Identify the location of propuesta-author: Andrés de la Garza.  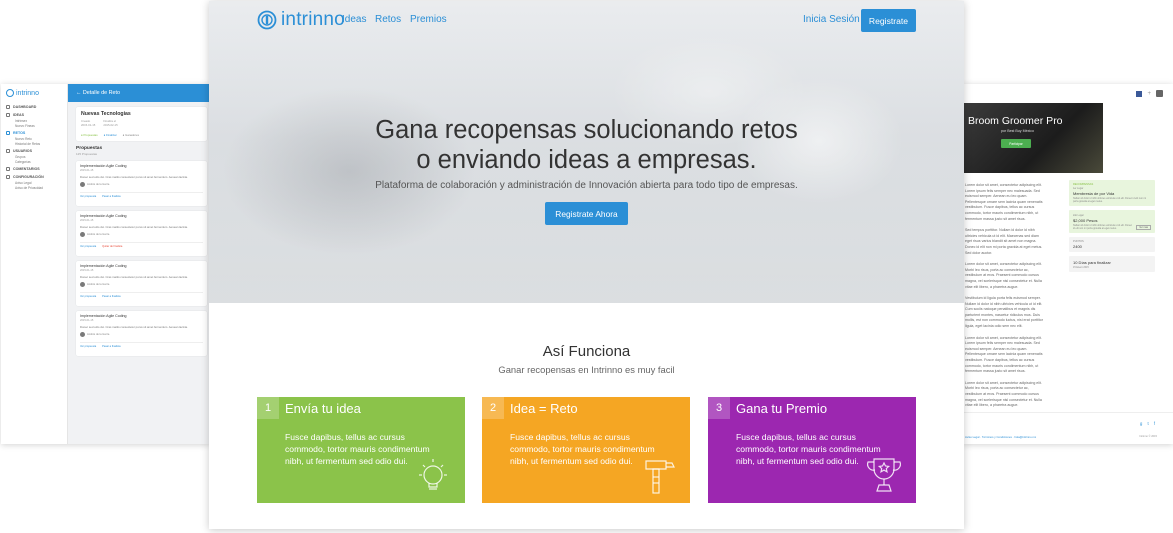
(141, 334).